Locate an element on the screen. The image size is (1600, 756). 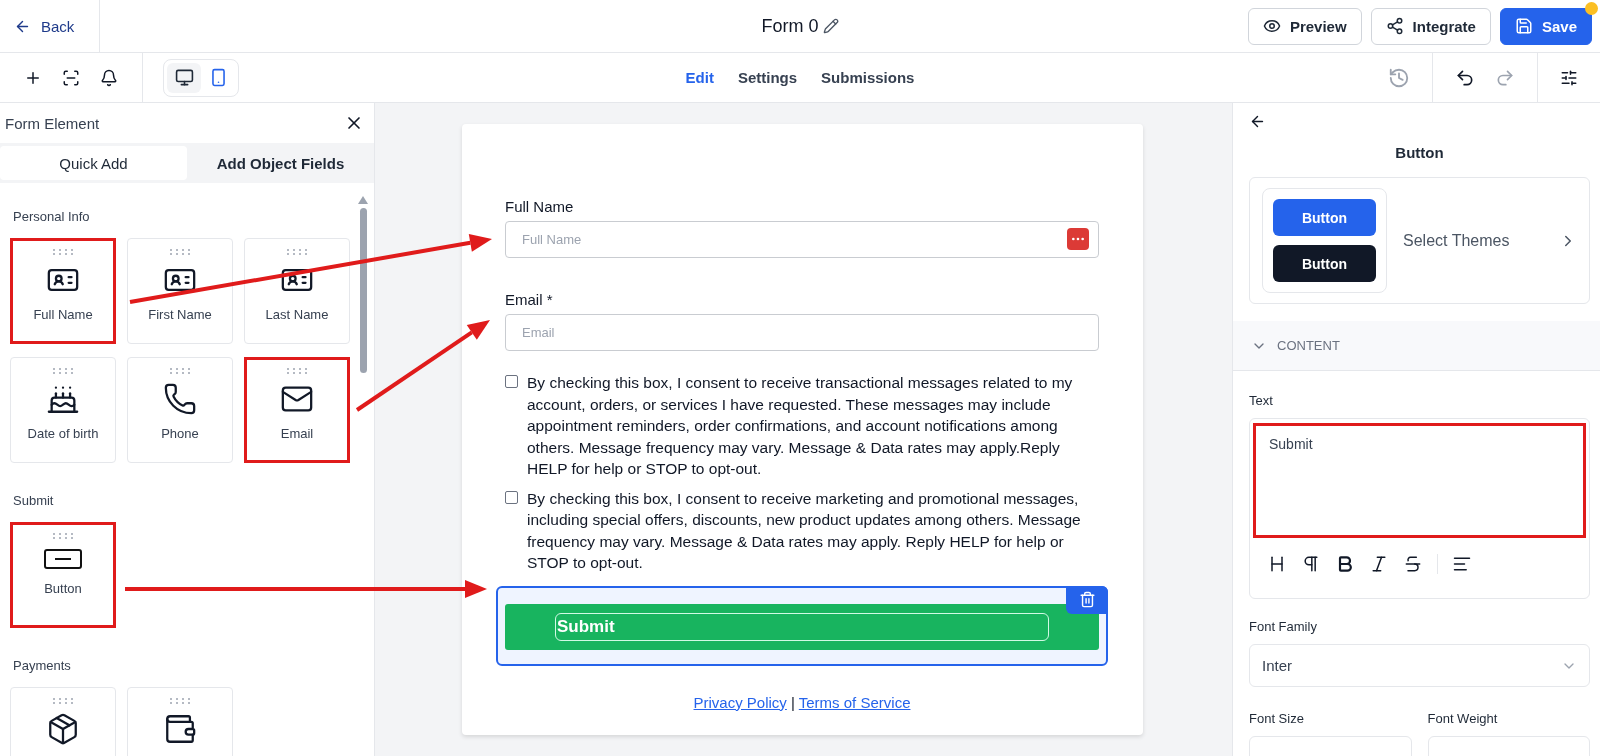
share-icon is located at coordinates (1394, 26).